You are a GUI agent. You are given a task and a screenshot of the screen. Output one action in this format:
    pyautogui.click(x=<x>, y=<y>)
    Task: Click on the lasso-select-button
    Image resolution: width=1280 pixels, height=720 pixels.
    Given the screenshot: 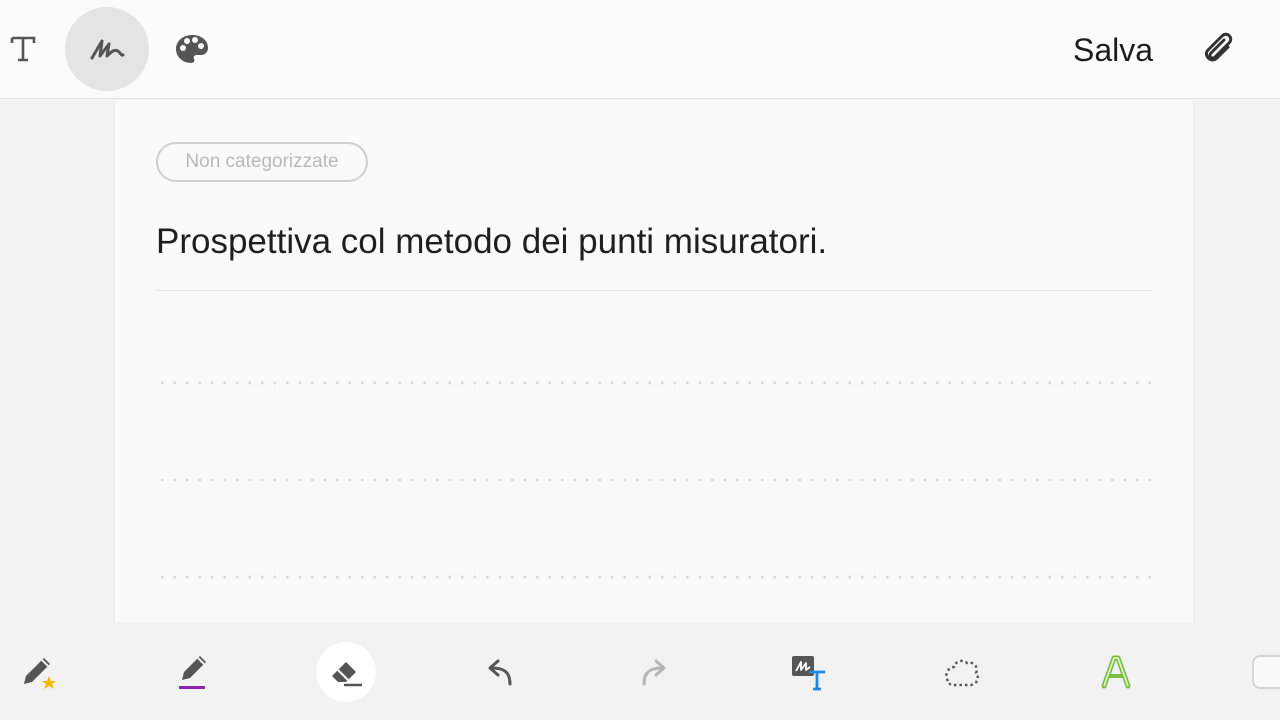 What is the action you would take?
    pyautogui.click(x=962, y=672)
    